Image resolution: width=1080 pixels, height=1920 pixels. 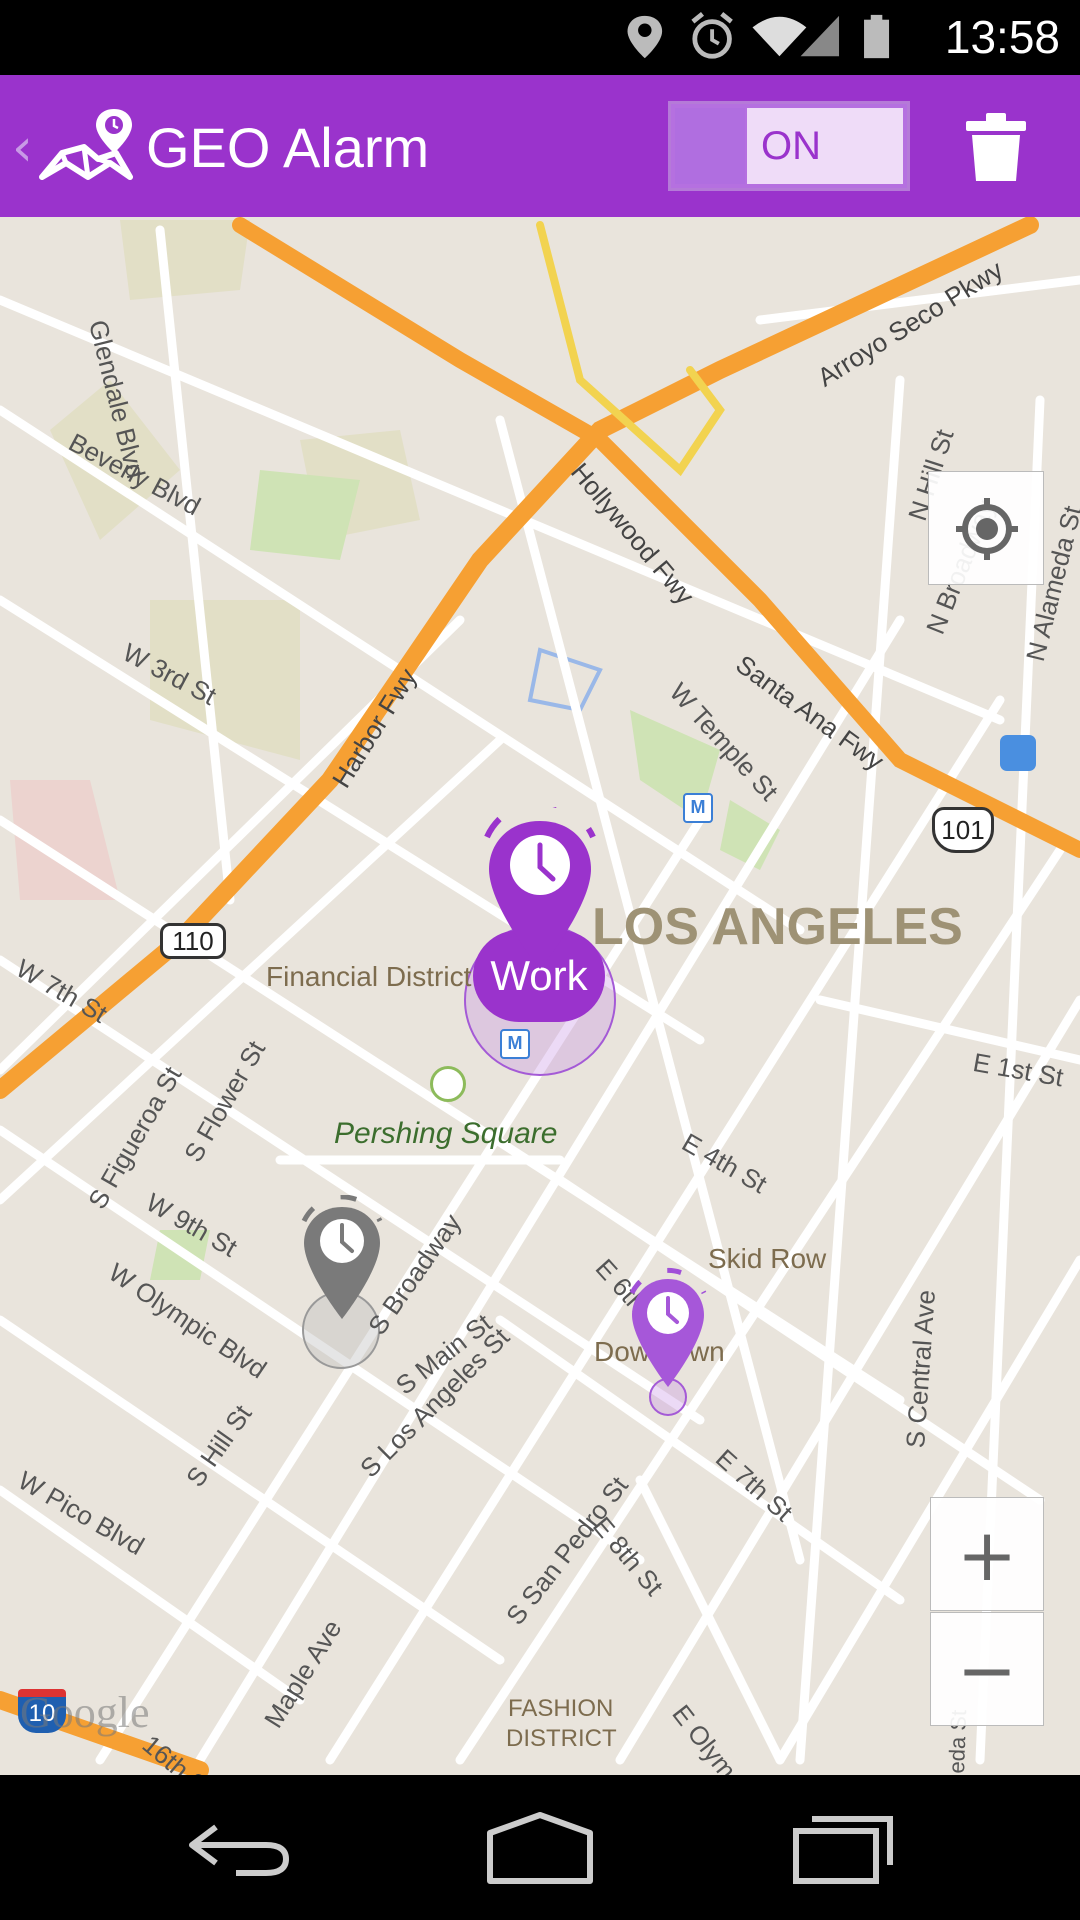 I want to click on work-alarm-marker, so click(x=540, y=891).